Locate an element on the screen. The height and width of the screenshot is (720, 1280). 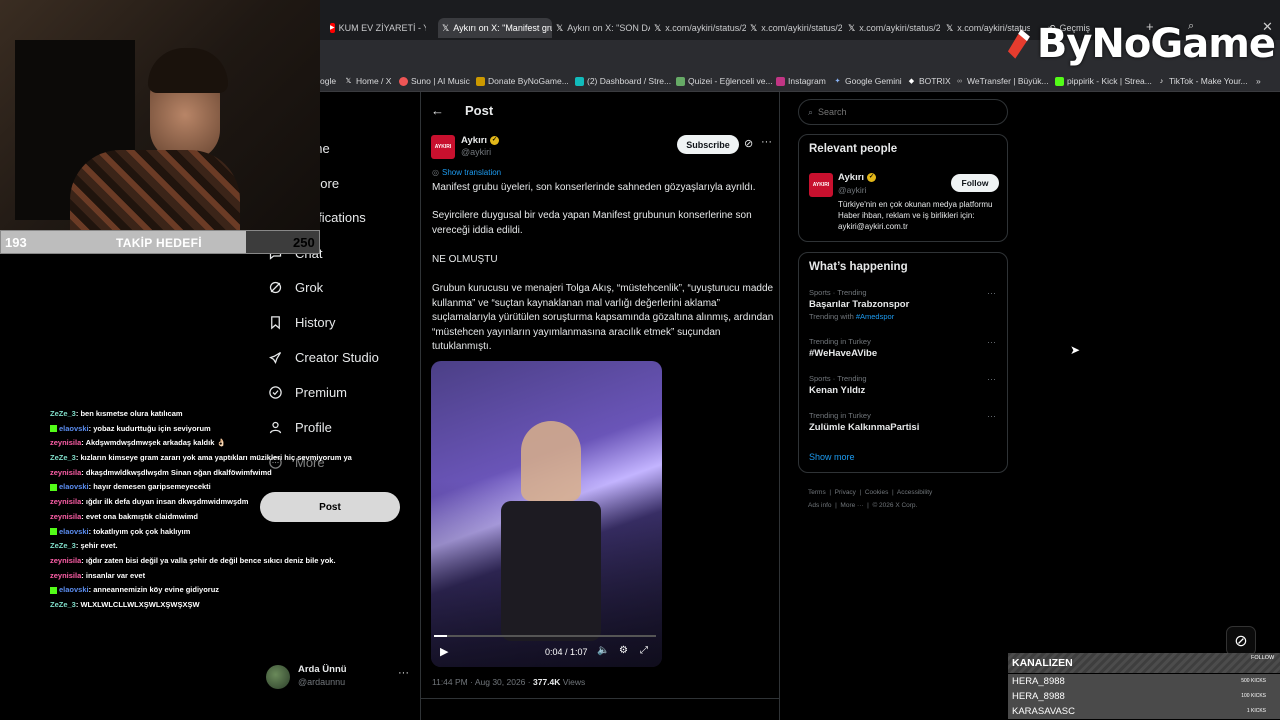
chat-text: : anneannemizin köy evine gidiyoruz is located at coordinates (154, 590).